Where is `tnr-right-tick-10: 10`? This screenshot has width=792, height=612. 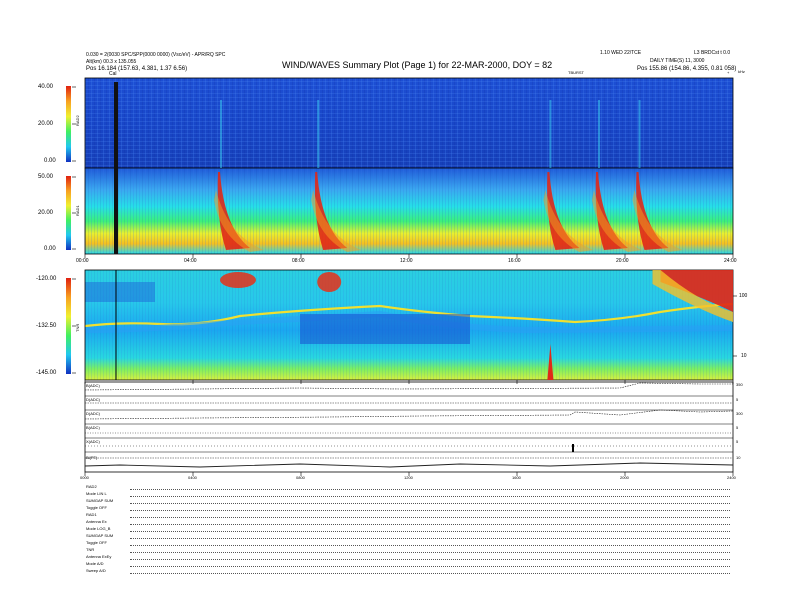 tnr-right-tick-10: 10 is located at coordinates (744, 356).